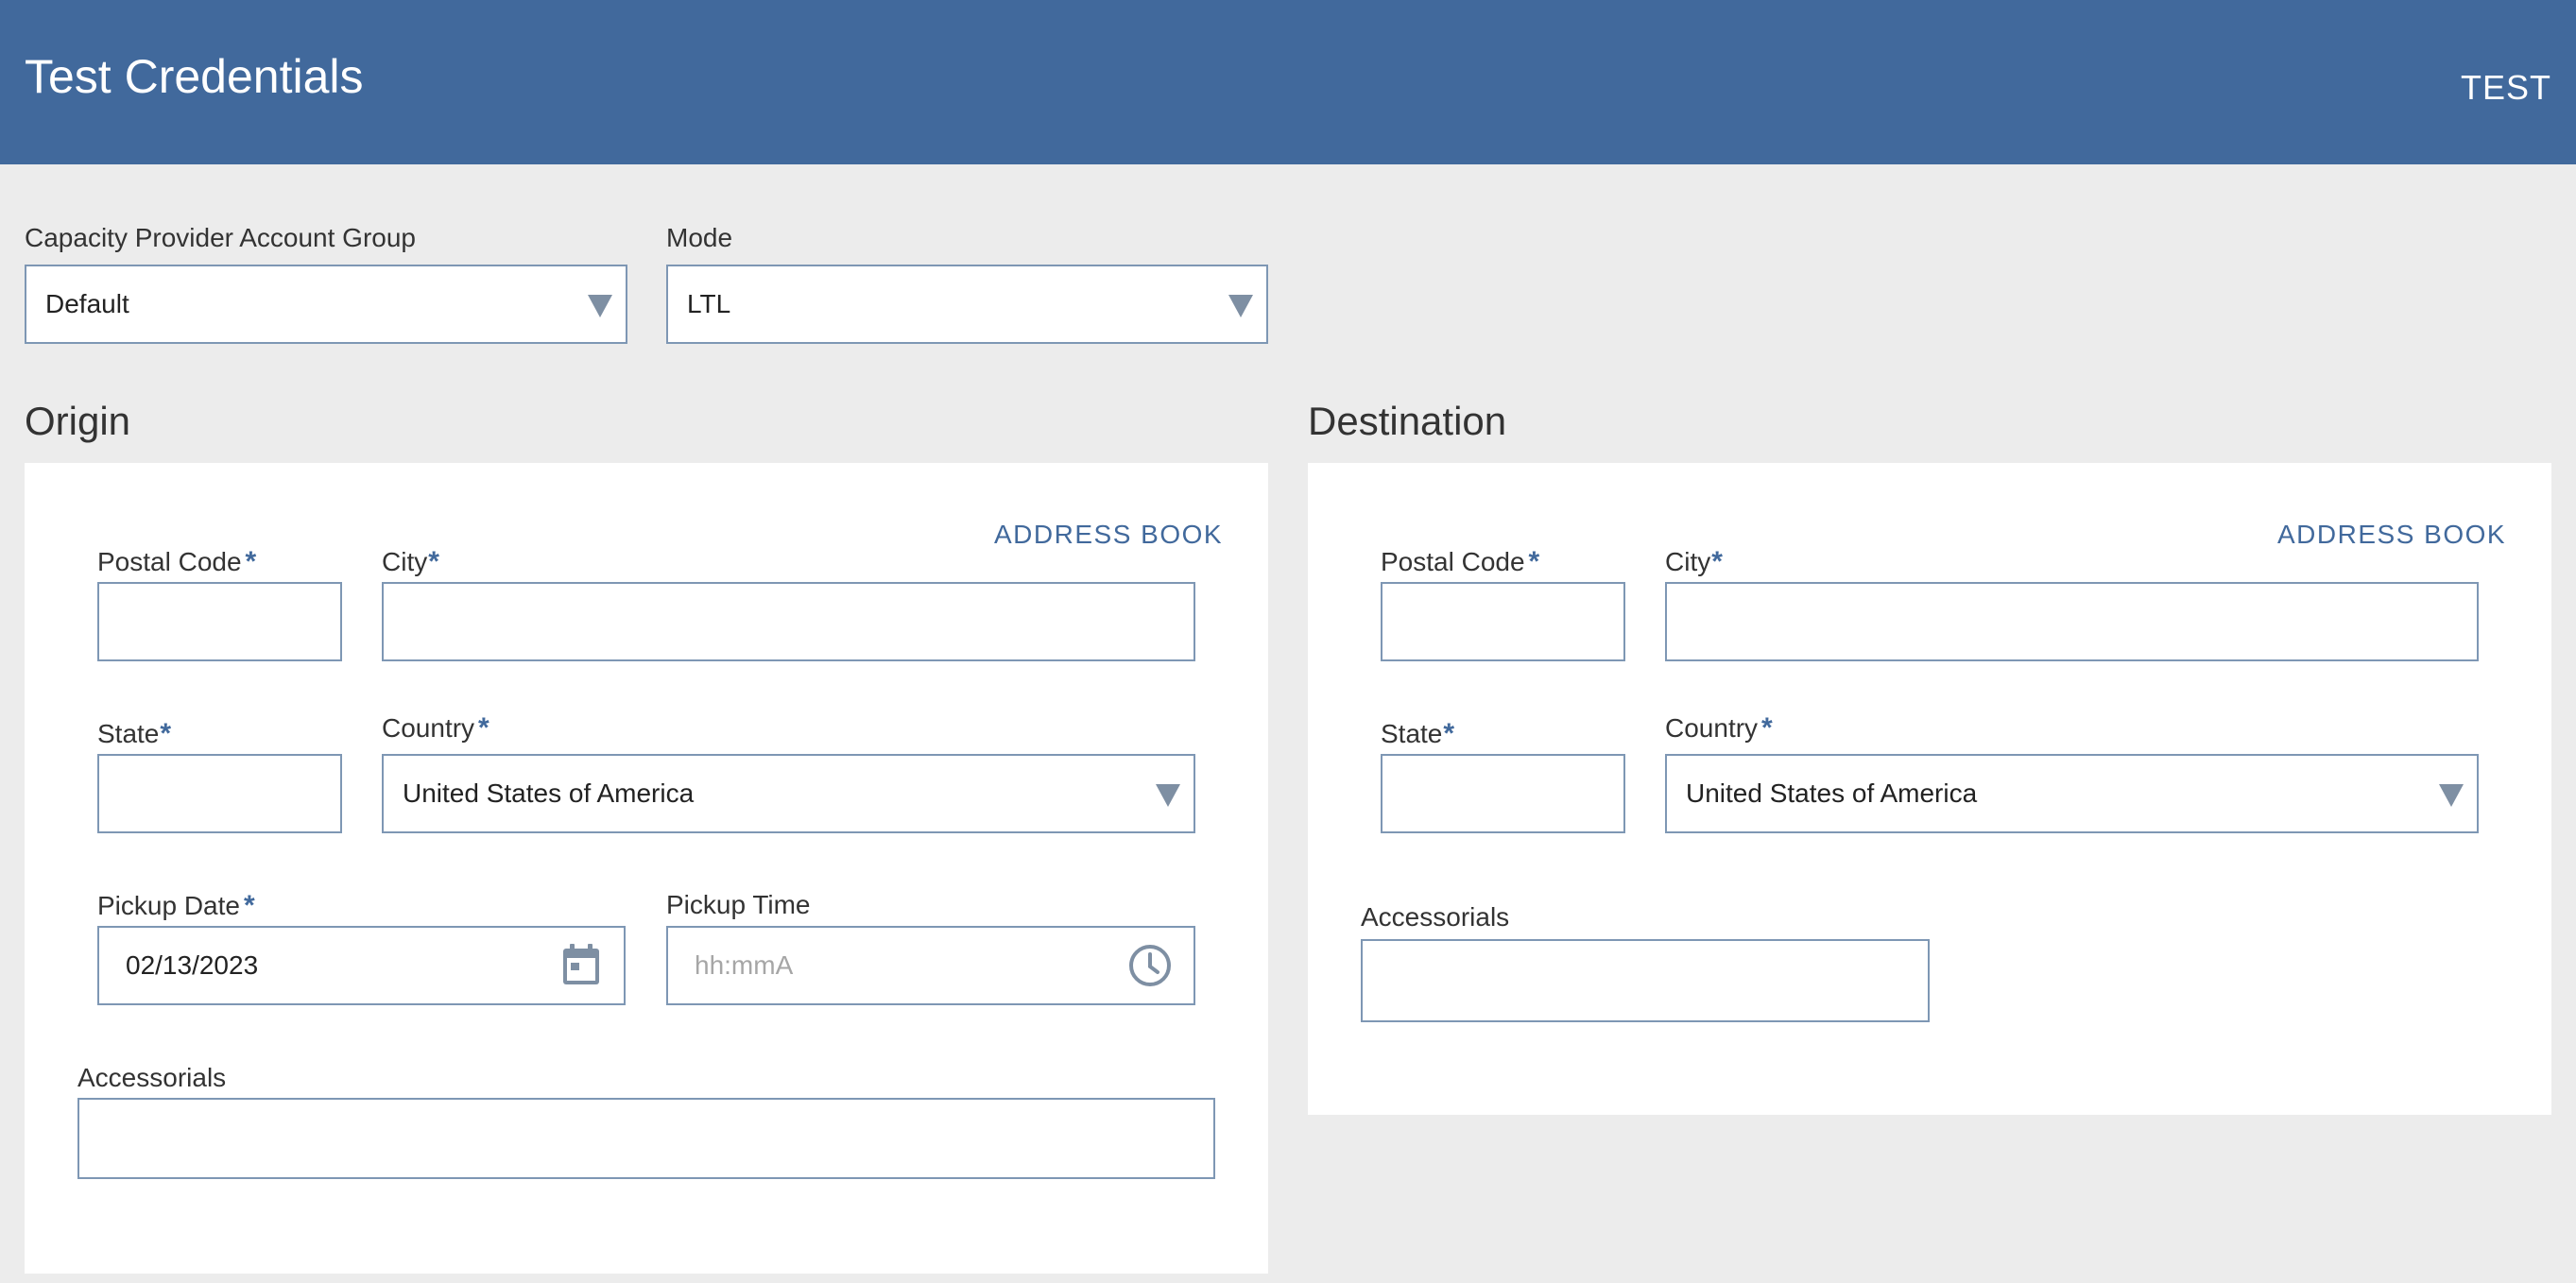 The image size is (2576, 1283). What do you see at coordinates (134, 733) in the screenshot?
I see `origin-state-label: State*` at bounding box center [134, 733].